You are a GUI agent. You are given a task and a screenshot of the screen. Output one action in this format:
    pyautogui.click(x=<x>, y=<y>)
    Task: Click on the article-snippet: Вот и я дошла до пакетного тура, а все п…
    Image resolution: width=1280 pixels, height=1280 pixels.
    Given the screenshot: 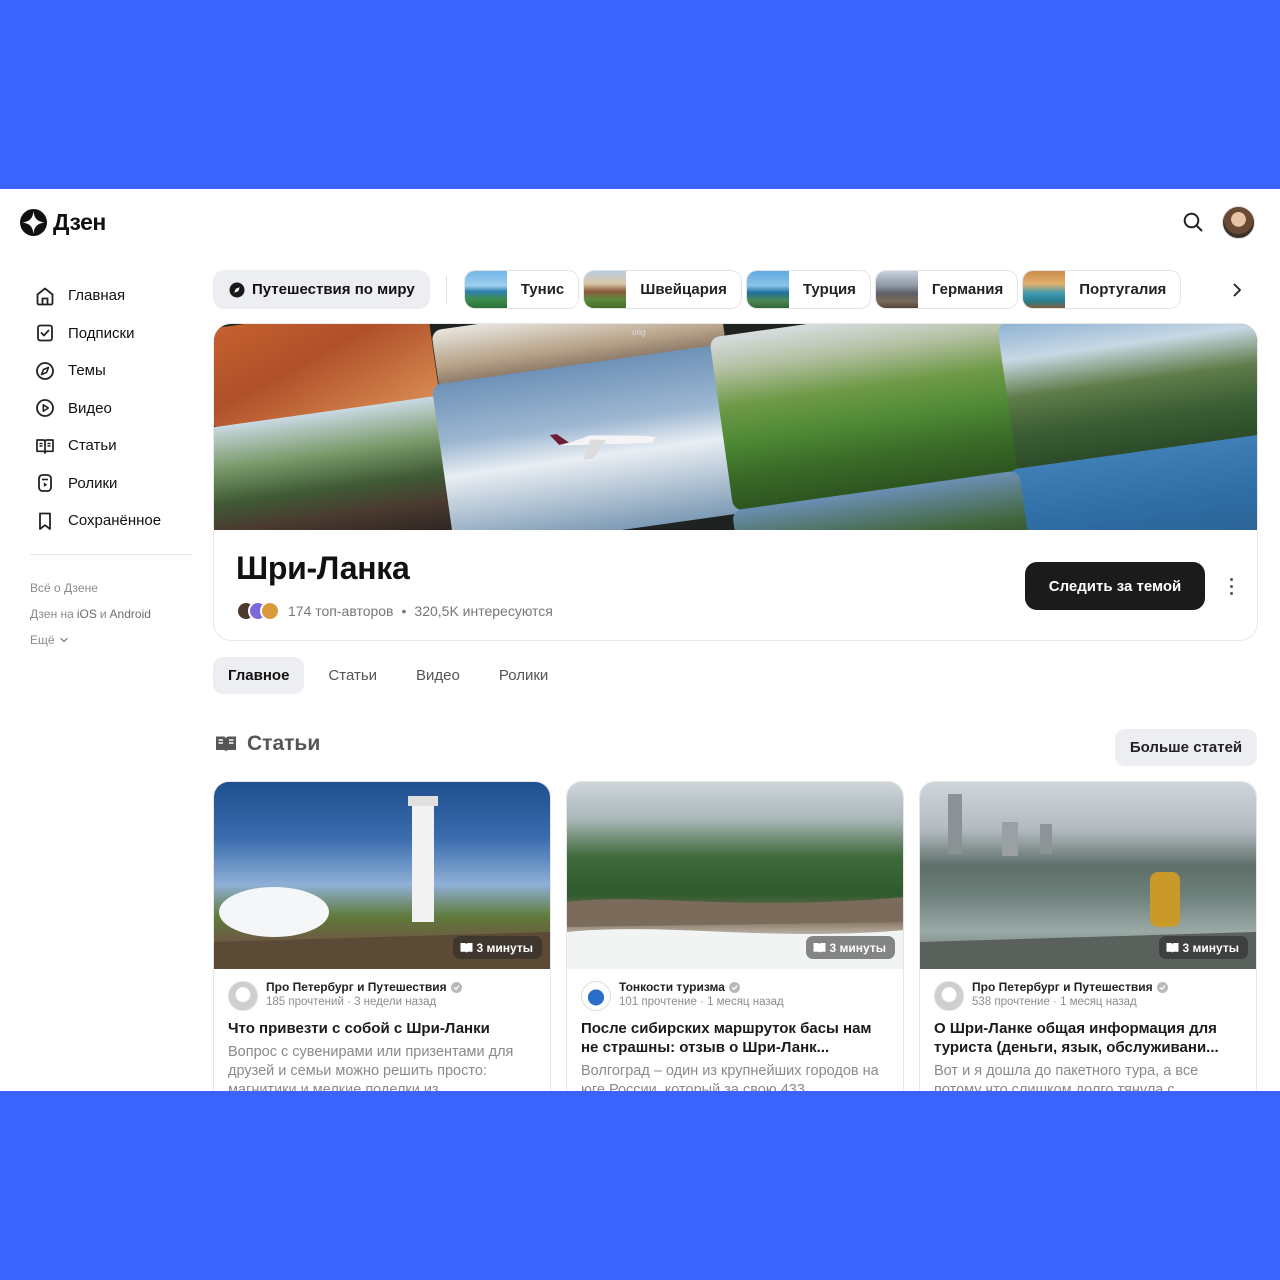 What is the action you would take?
    pyautogui.click(x=1066, y=1077)
    